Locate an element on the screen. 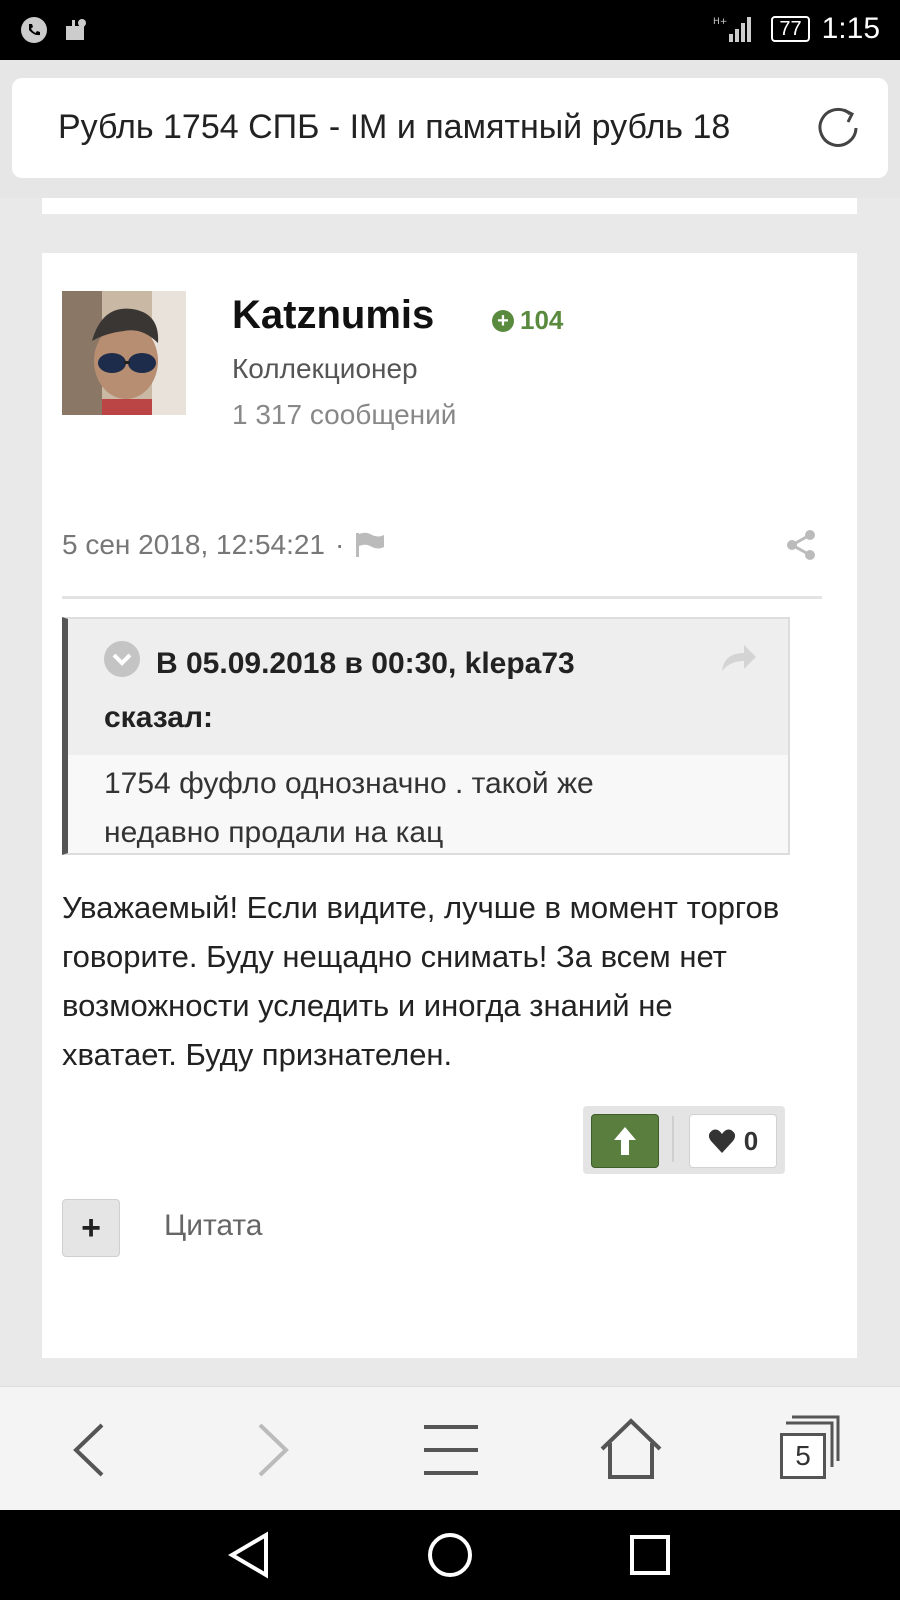 The width and height of the screenshot is (900, 1600). nav-home-icon is located at coordinates (450, 1555).